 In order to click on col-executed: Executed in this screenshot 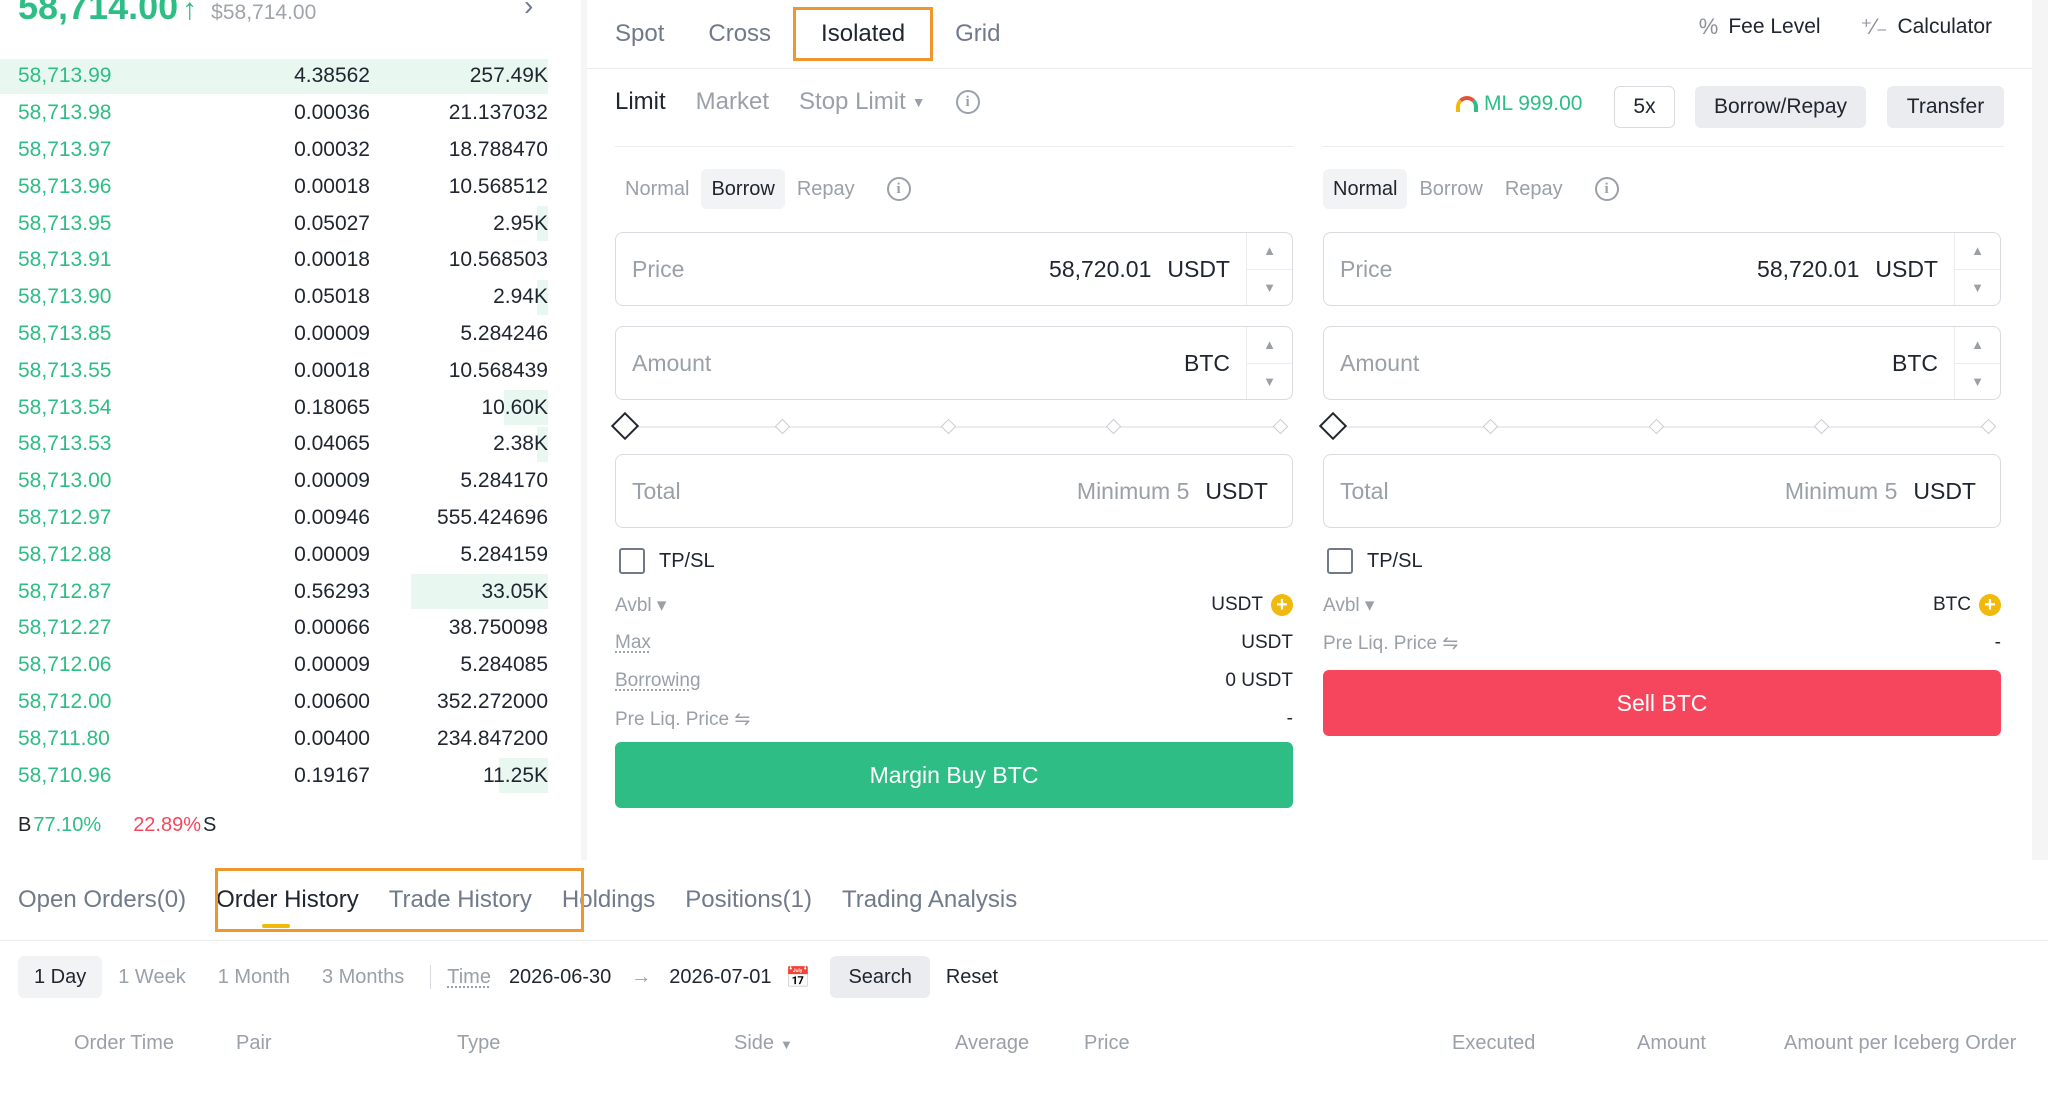, I will do `click(1494, 1043)`.